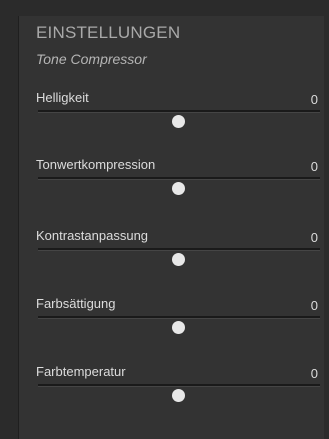 The image size is (329, 439). What do you see at coordinates (81, 371) in the screenshot?
I see `slider-label: Farbtemperatur` at bounding box center [81, 371].